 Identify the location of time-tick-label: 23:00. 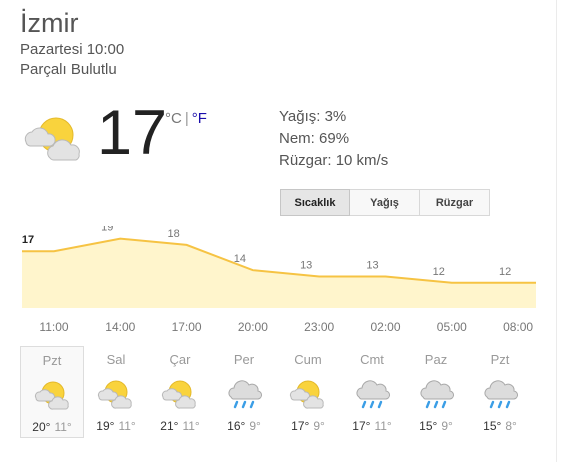
(319, 327).